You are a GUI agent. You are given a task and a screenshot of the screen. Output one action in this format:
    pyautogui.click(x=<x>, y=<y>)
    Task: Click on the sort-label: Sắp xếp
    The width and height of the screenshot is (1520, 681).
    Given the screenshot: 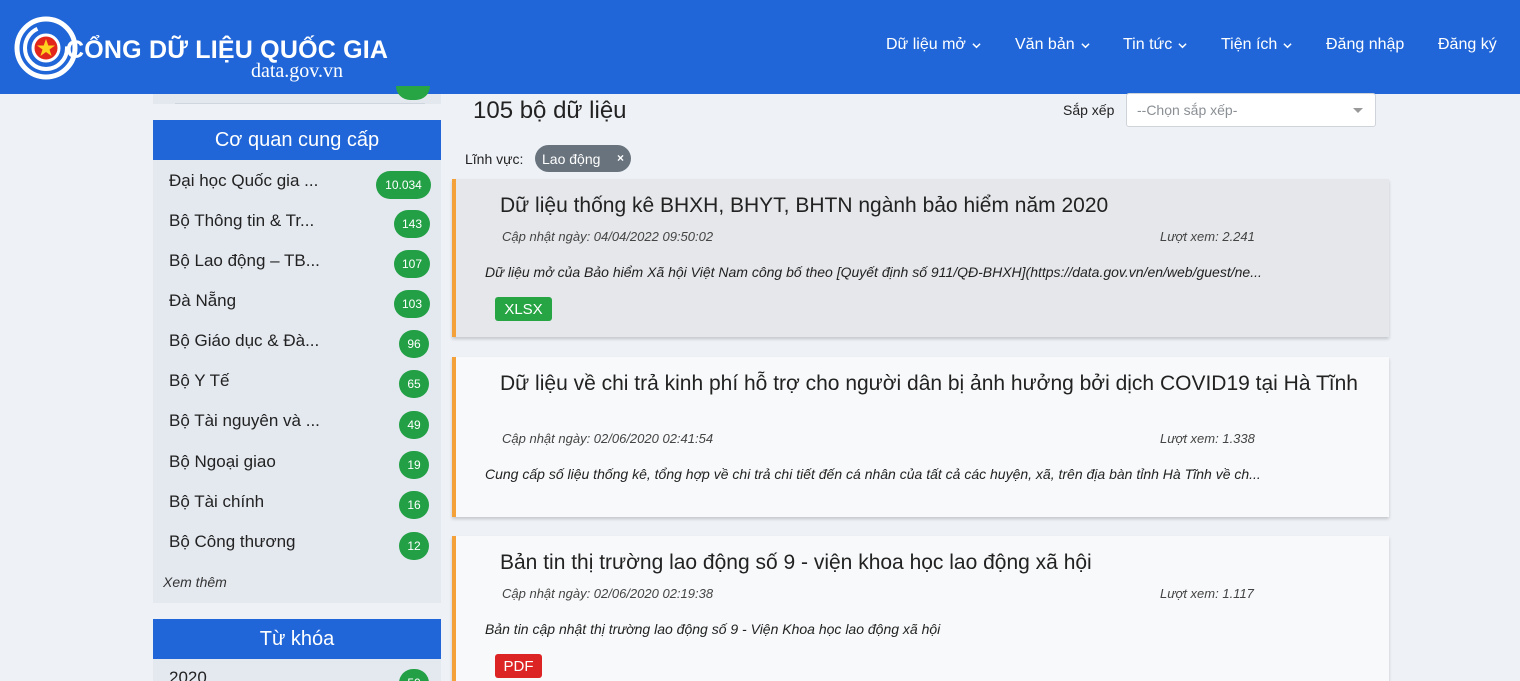 What is the action you would take?
    pyautogui.click(x=1089, y=110)
    